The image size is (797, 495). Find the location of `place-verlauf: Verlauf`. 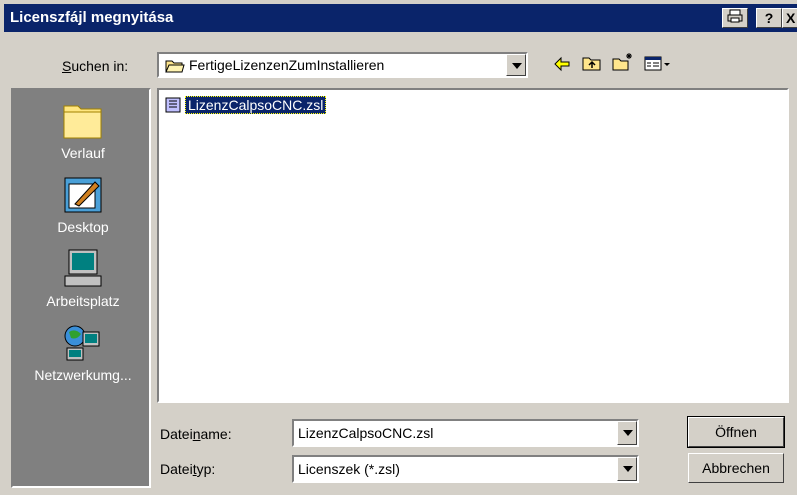

place-verlauf: Verlauf is located at coordinates (83, 130).